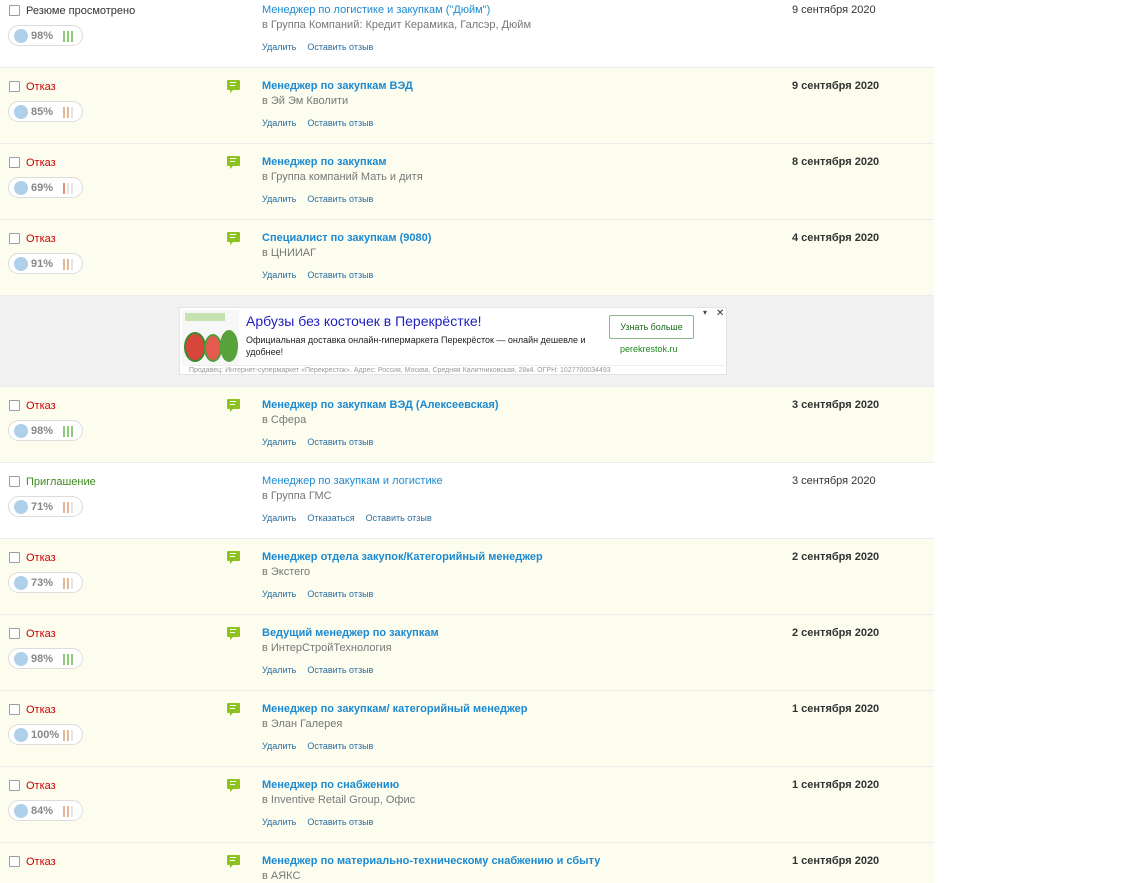 The height and width of the screenshot is (883, 1136). What do you see at coordinates (45, 111) in the screenshot?
I see `match-badge: 85%` at bounding box center [45, 111].